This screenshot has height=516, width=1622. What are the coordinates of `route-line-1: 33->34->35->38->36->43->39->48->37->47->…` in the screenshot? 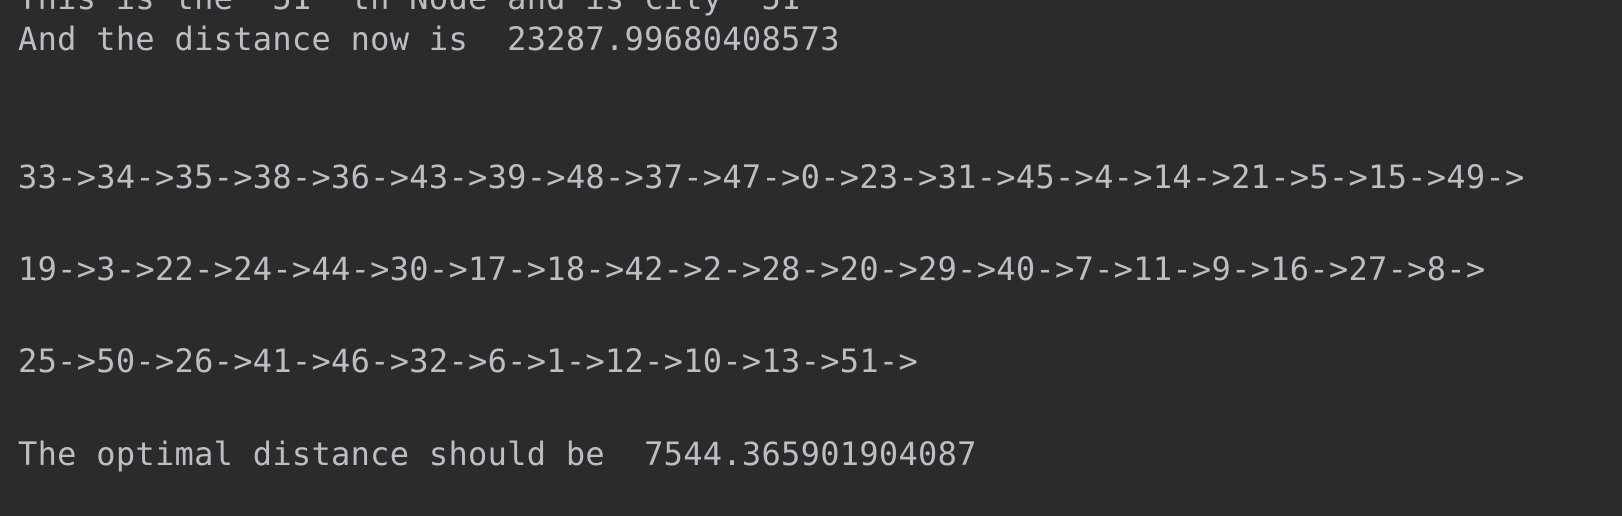 It's located at (771, 177).